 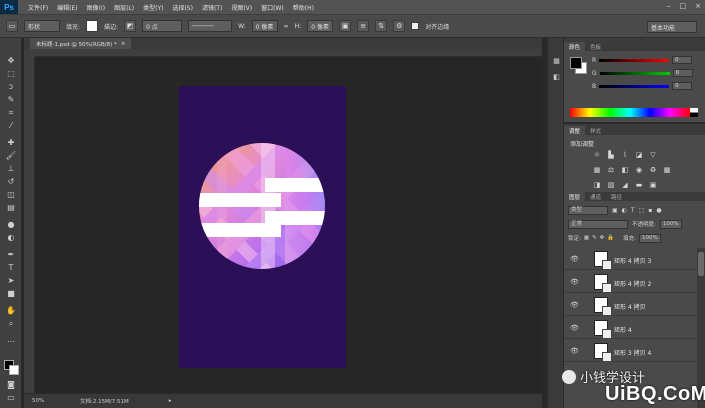 What do you see at coordinates (597, 185) in the screenshot?
I see `invert-icon: ◨` at bounding box center [597, 185].